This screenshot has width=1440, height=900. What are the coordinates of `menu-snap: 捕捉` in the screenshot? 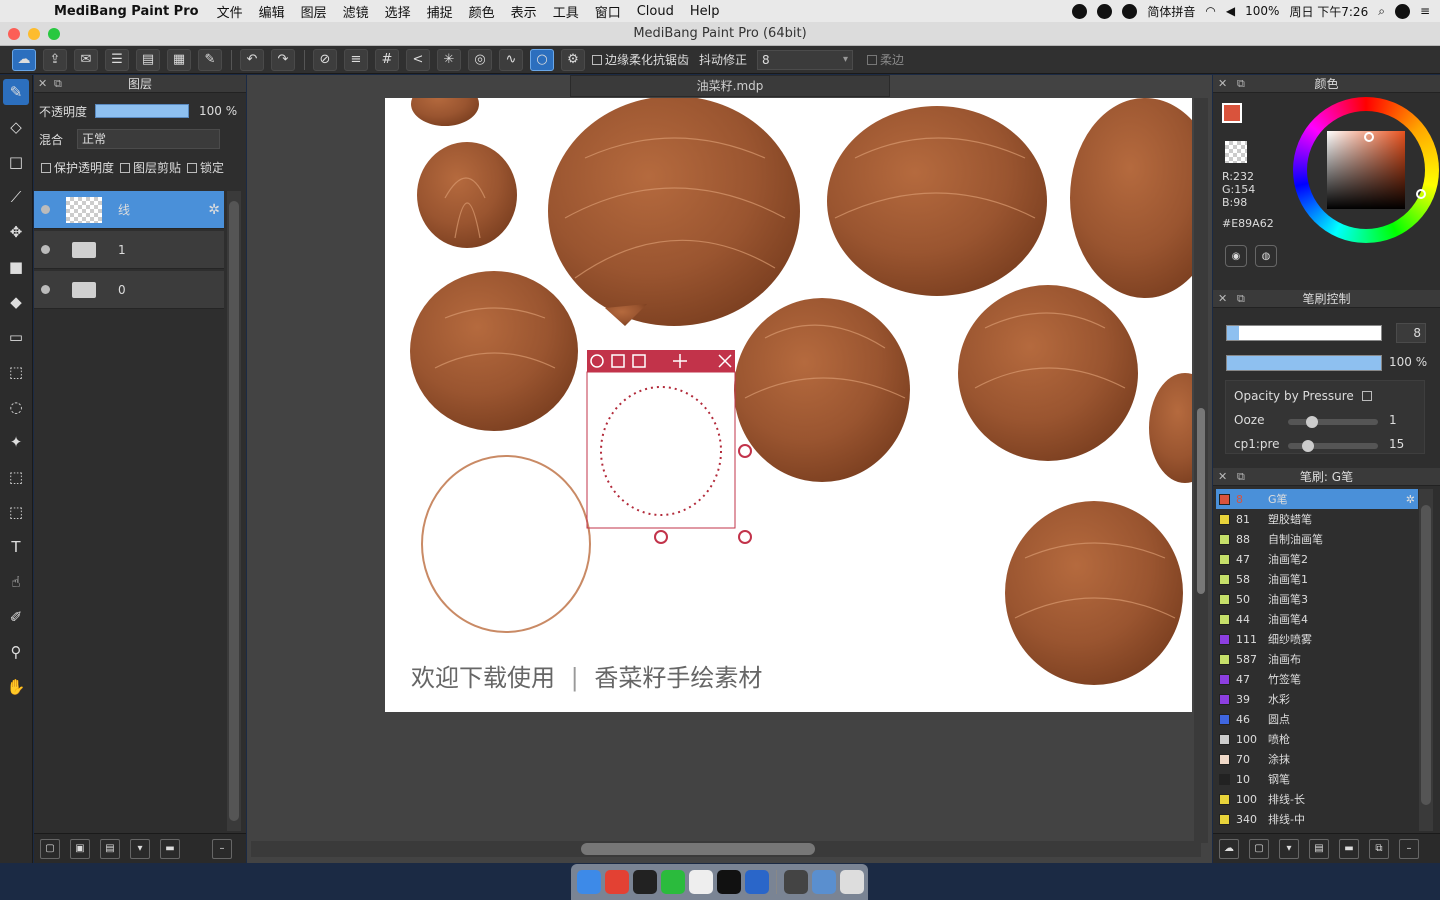 It's located at (440, 11).